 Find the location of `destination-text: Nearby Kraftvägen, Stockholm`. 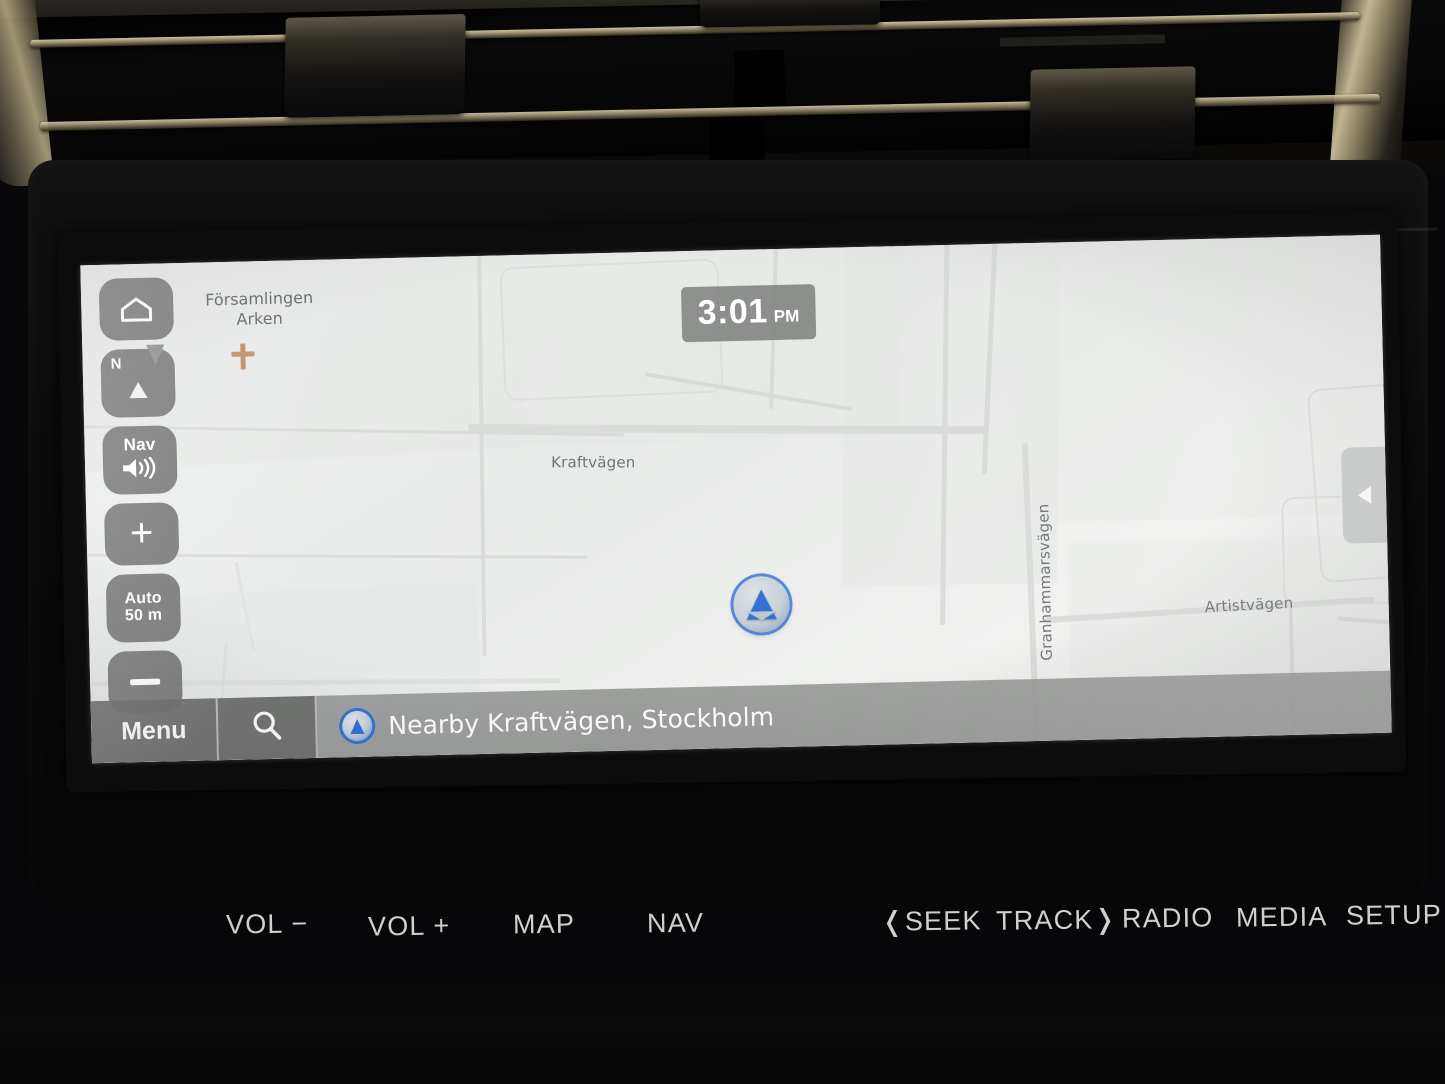

destination-text: Nearby Kraftvägen, Stockholm is located at coordinates (581, 720).